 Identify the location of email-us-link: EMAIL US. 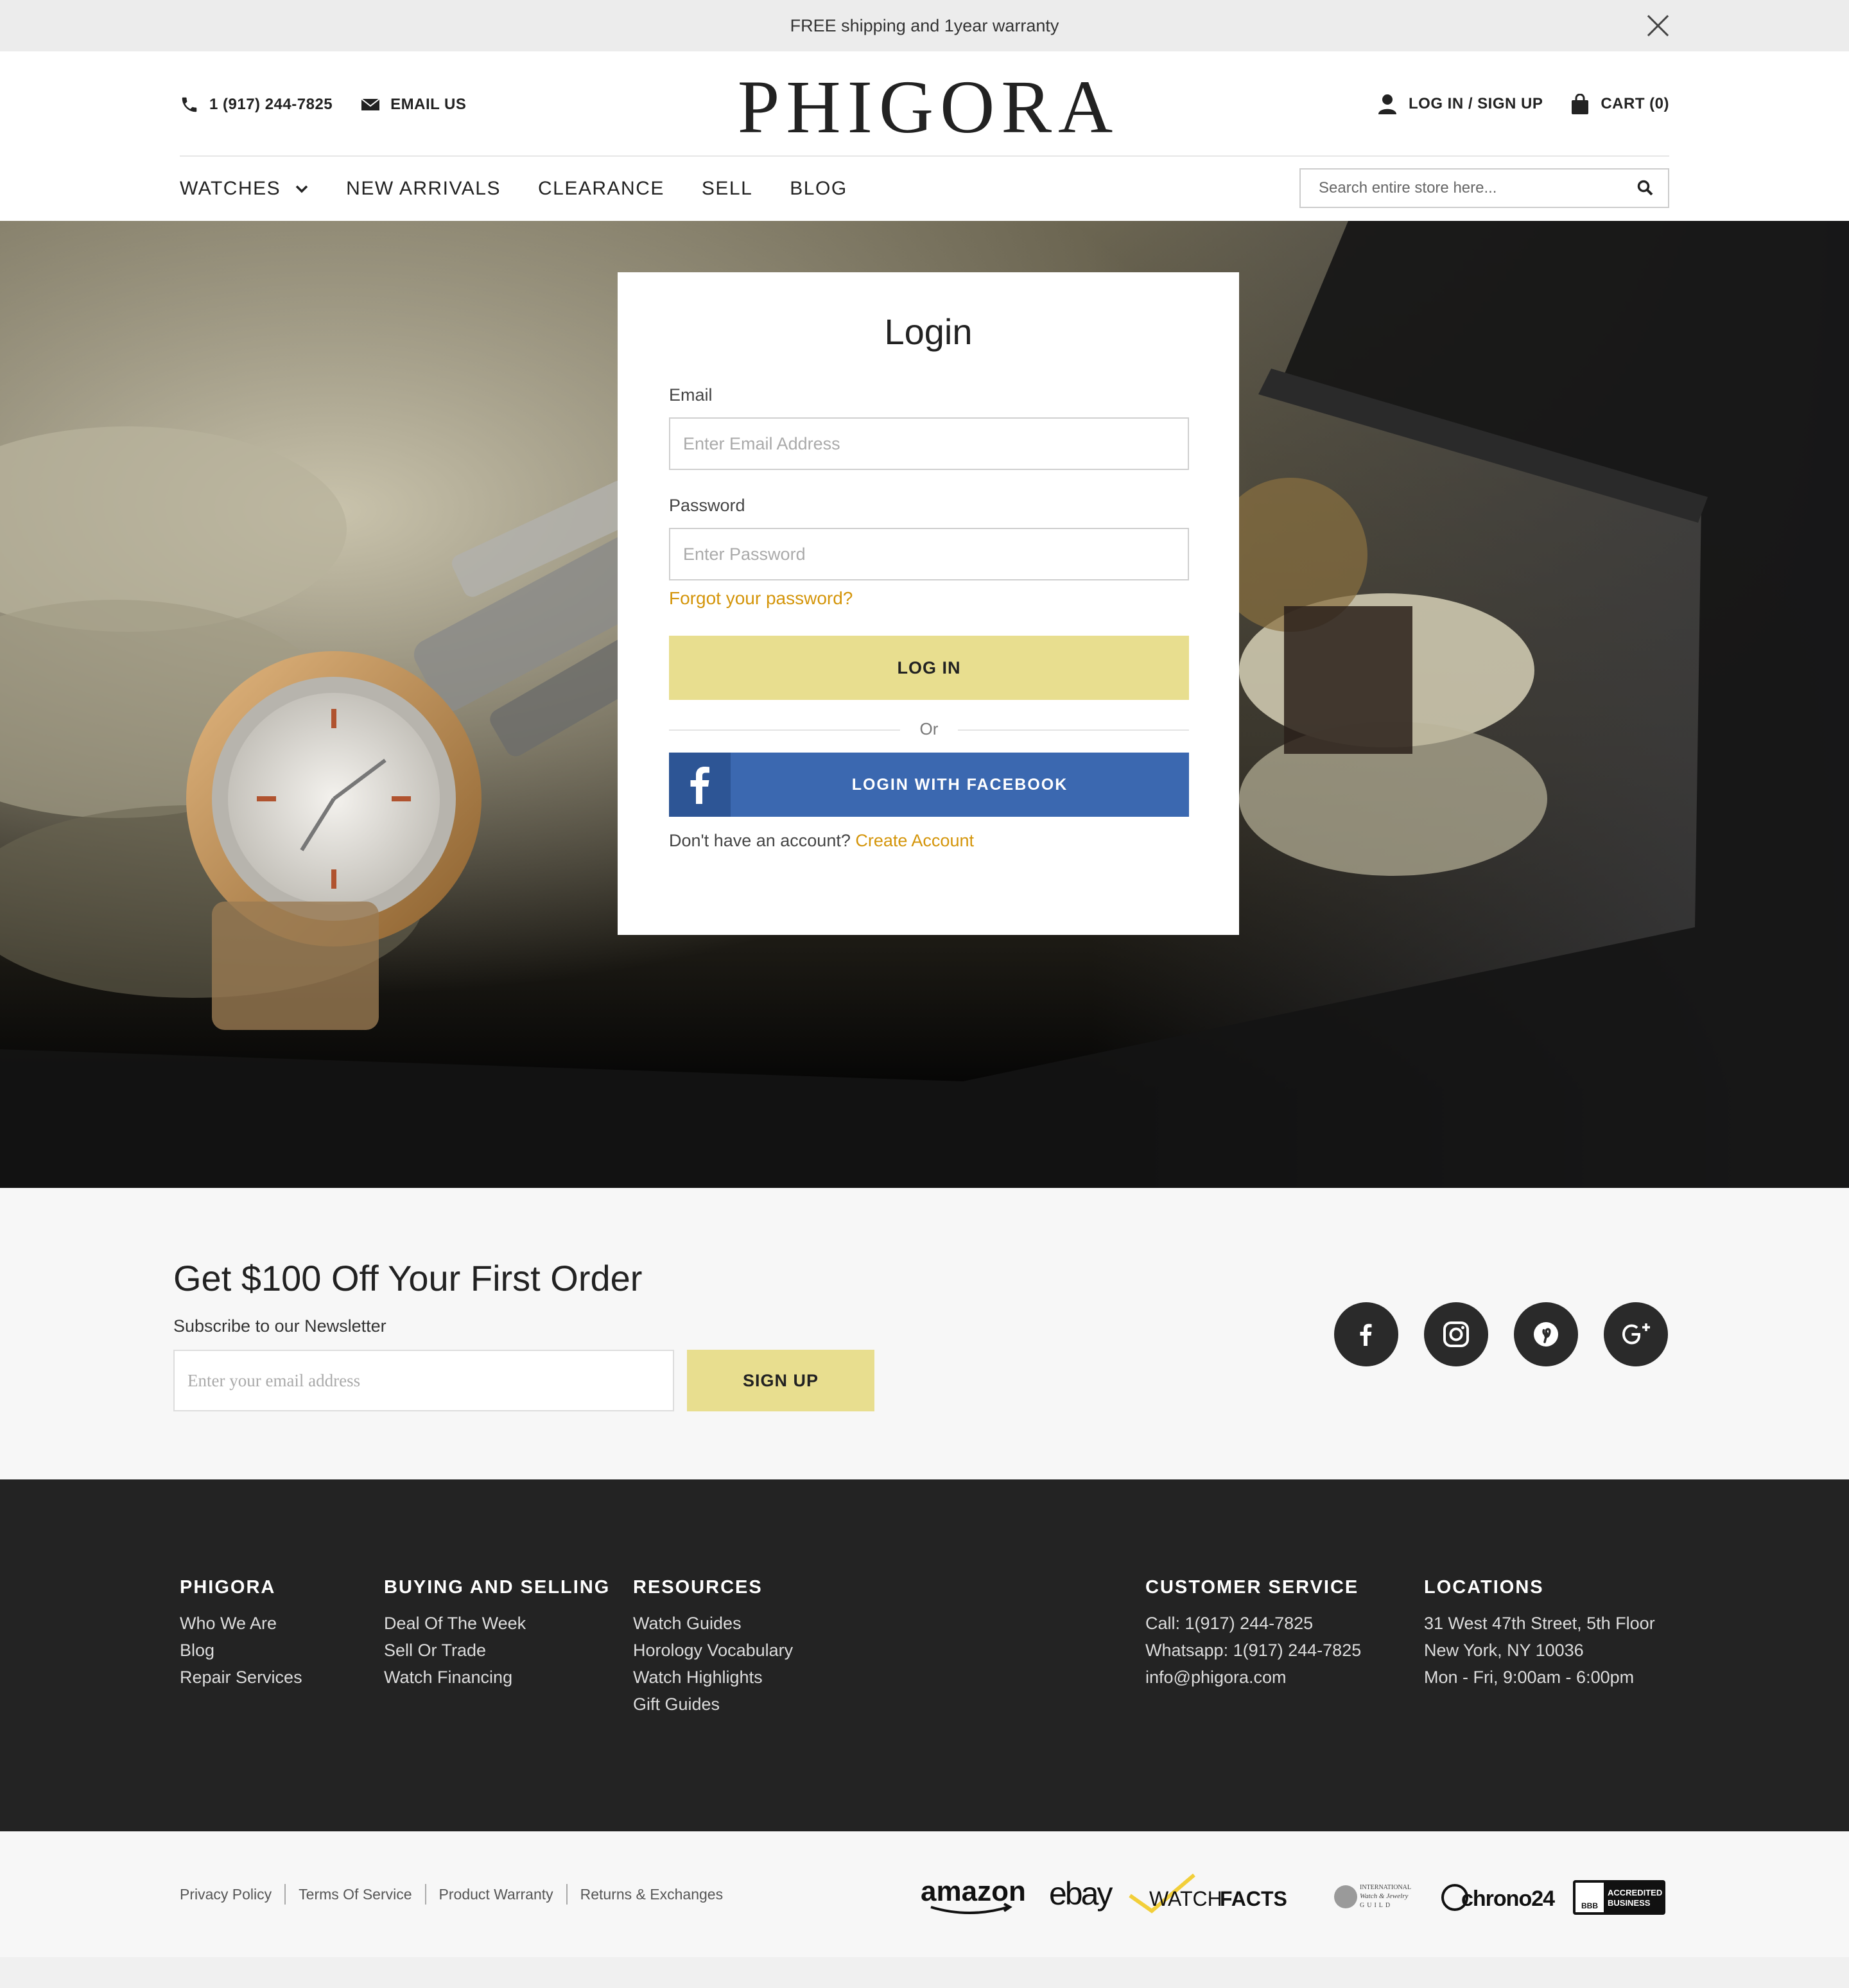
(414, 105).